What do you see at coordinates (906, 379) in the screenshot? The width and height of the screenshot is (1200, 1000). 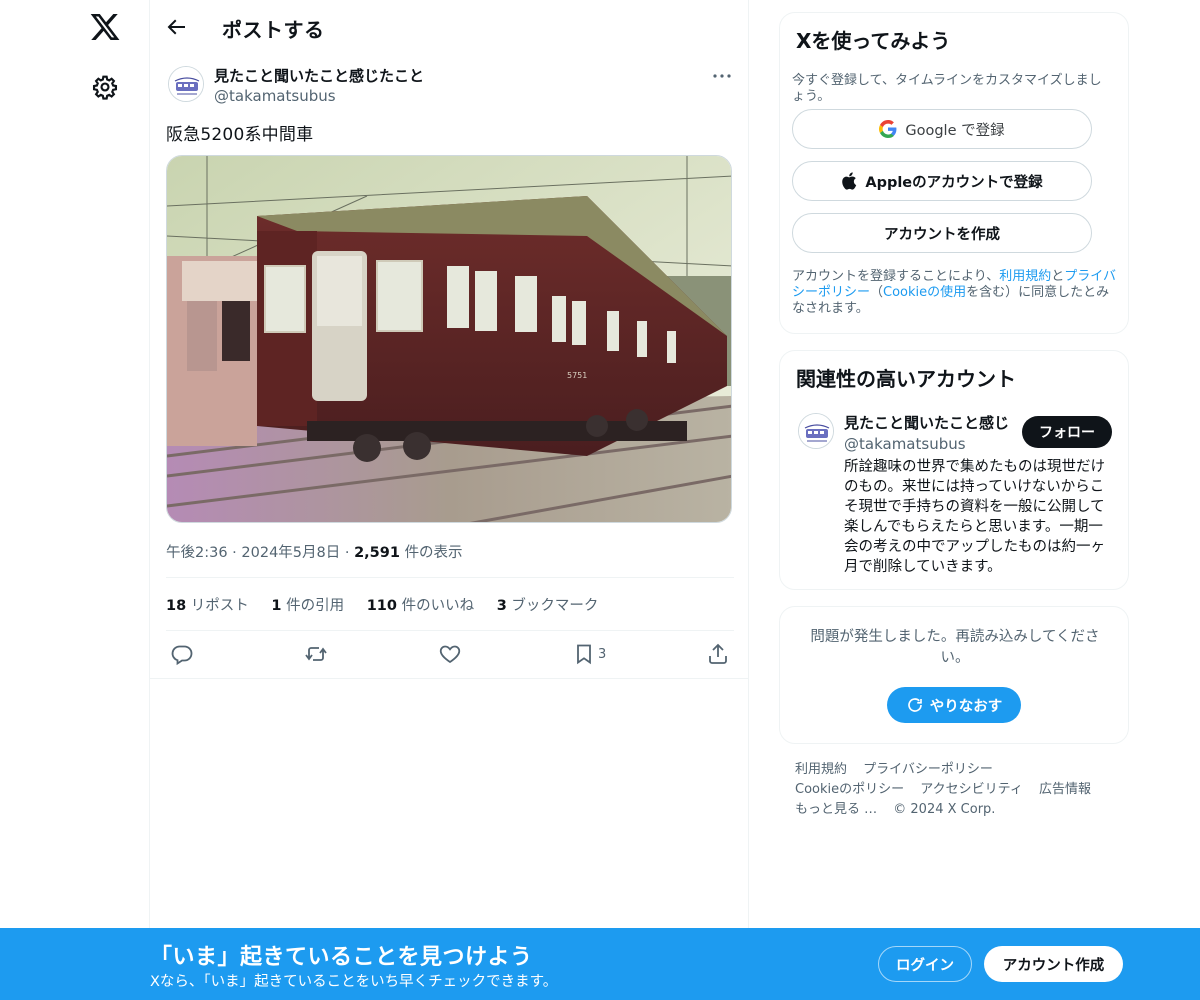 I see `related-title: 関連性の高いアカウント` at bounding box center [906, 379].